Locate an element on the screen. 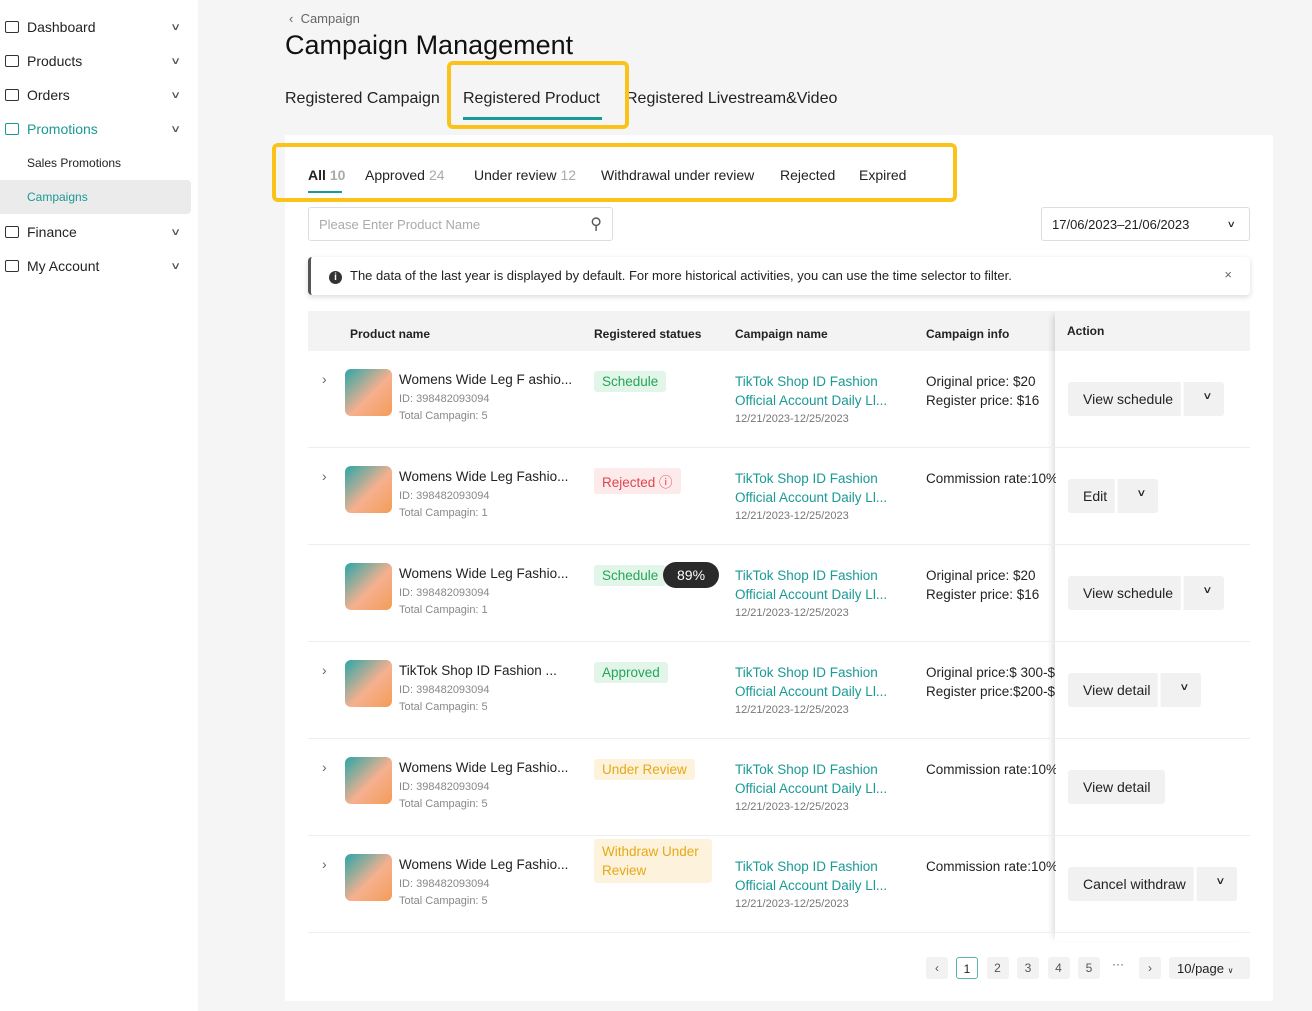  edit-button: Edit ∨ is located at coordinates (1113, 496).